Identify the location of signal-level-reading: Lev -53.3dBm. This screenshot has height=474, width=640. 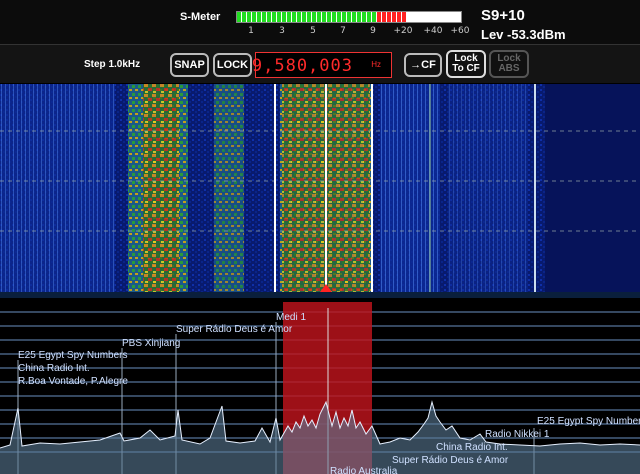
(523, 34).